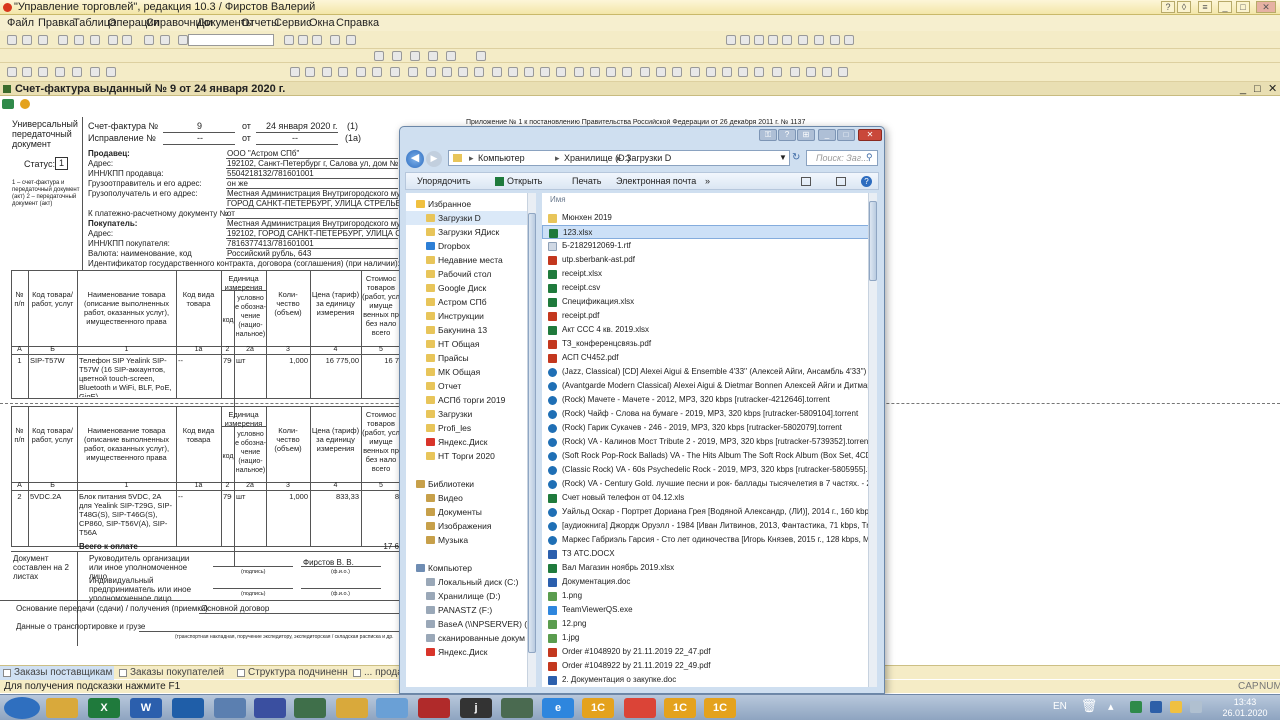 This screenshot has width=1280, height=720. I want to click on nav-item-9: Бакунина 13, so click(467, 330).